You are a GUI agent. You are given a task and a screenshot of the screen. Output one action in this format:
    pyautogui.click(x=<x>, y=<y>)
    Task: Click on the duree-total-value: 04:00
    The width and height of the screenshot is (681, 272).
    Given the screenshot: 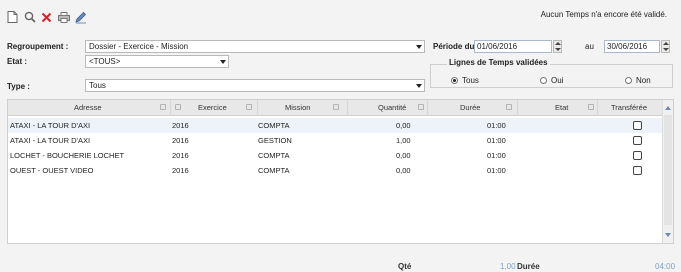 What is the action you would take?
    pyautogui.click(x=665, y=266)
    